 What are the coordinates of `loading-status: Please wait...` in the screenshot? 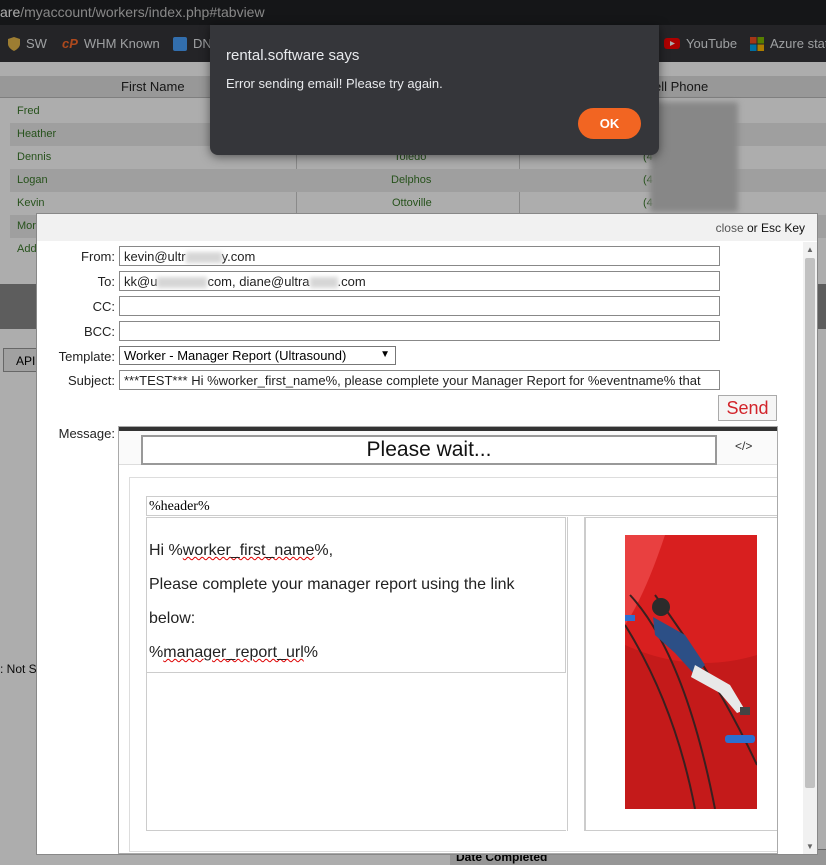 It's located at (429, 450).